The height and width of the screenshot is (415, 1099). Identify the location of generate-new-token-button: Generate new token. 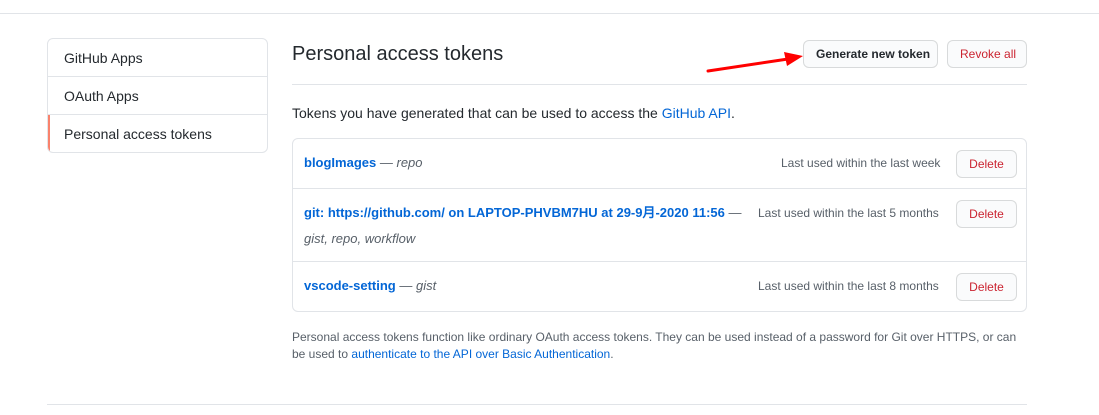
(870, 54).